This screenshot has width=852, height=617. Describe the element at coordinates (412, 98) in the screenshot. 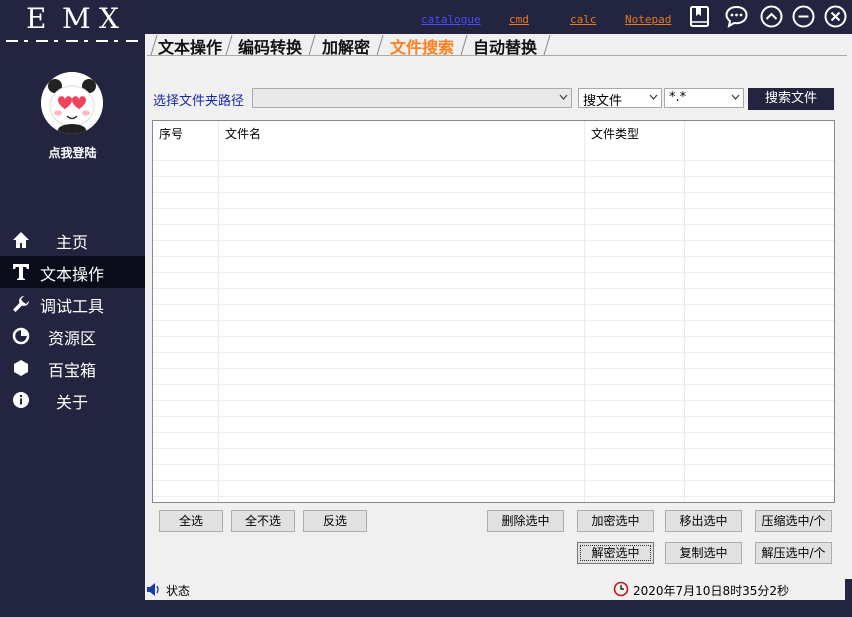

I see `folder-path-combobox` at that location.